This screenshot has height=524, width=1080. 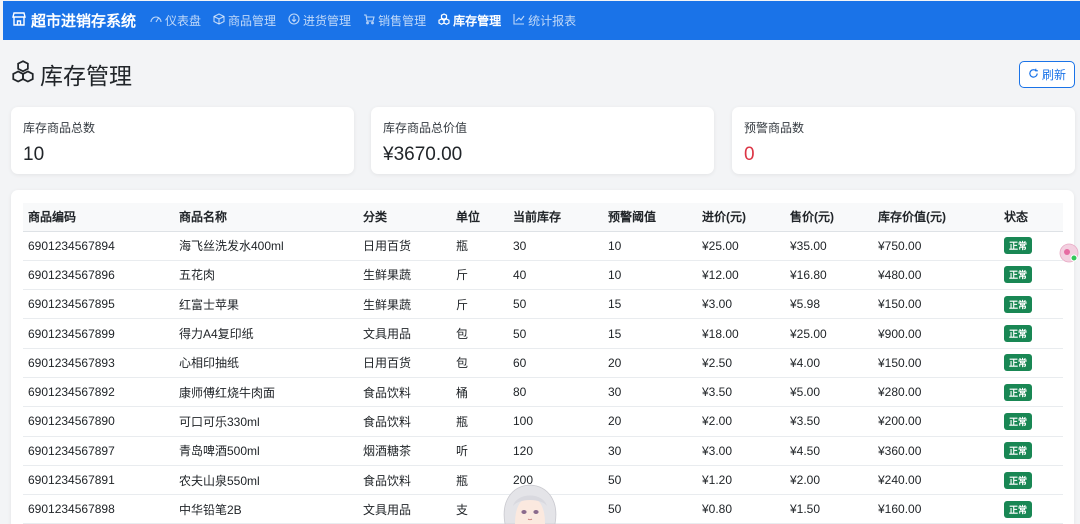 I want to click on cell-category: 生鲜果蔬, so click(x=404, y=304).